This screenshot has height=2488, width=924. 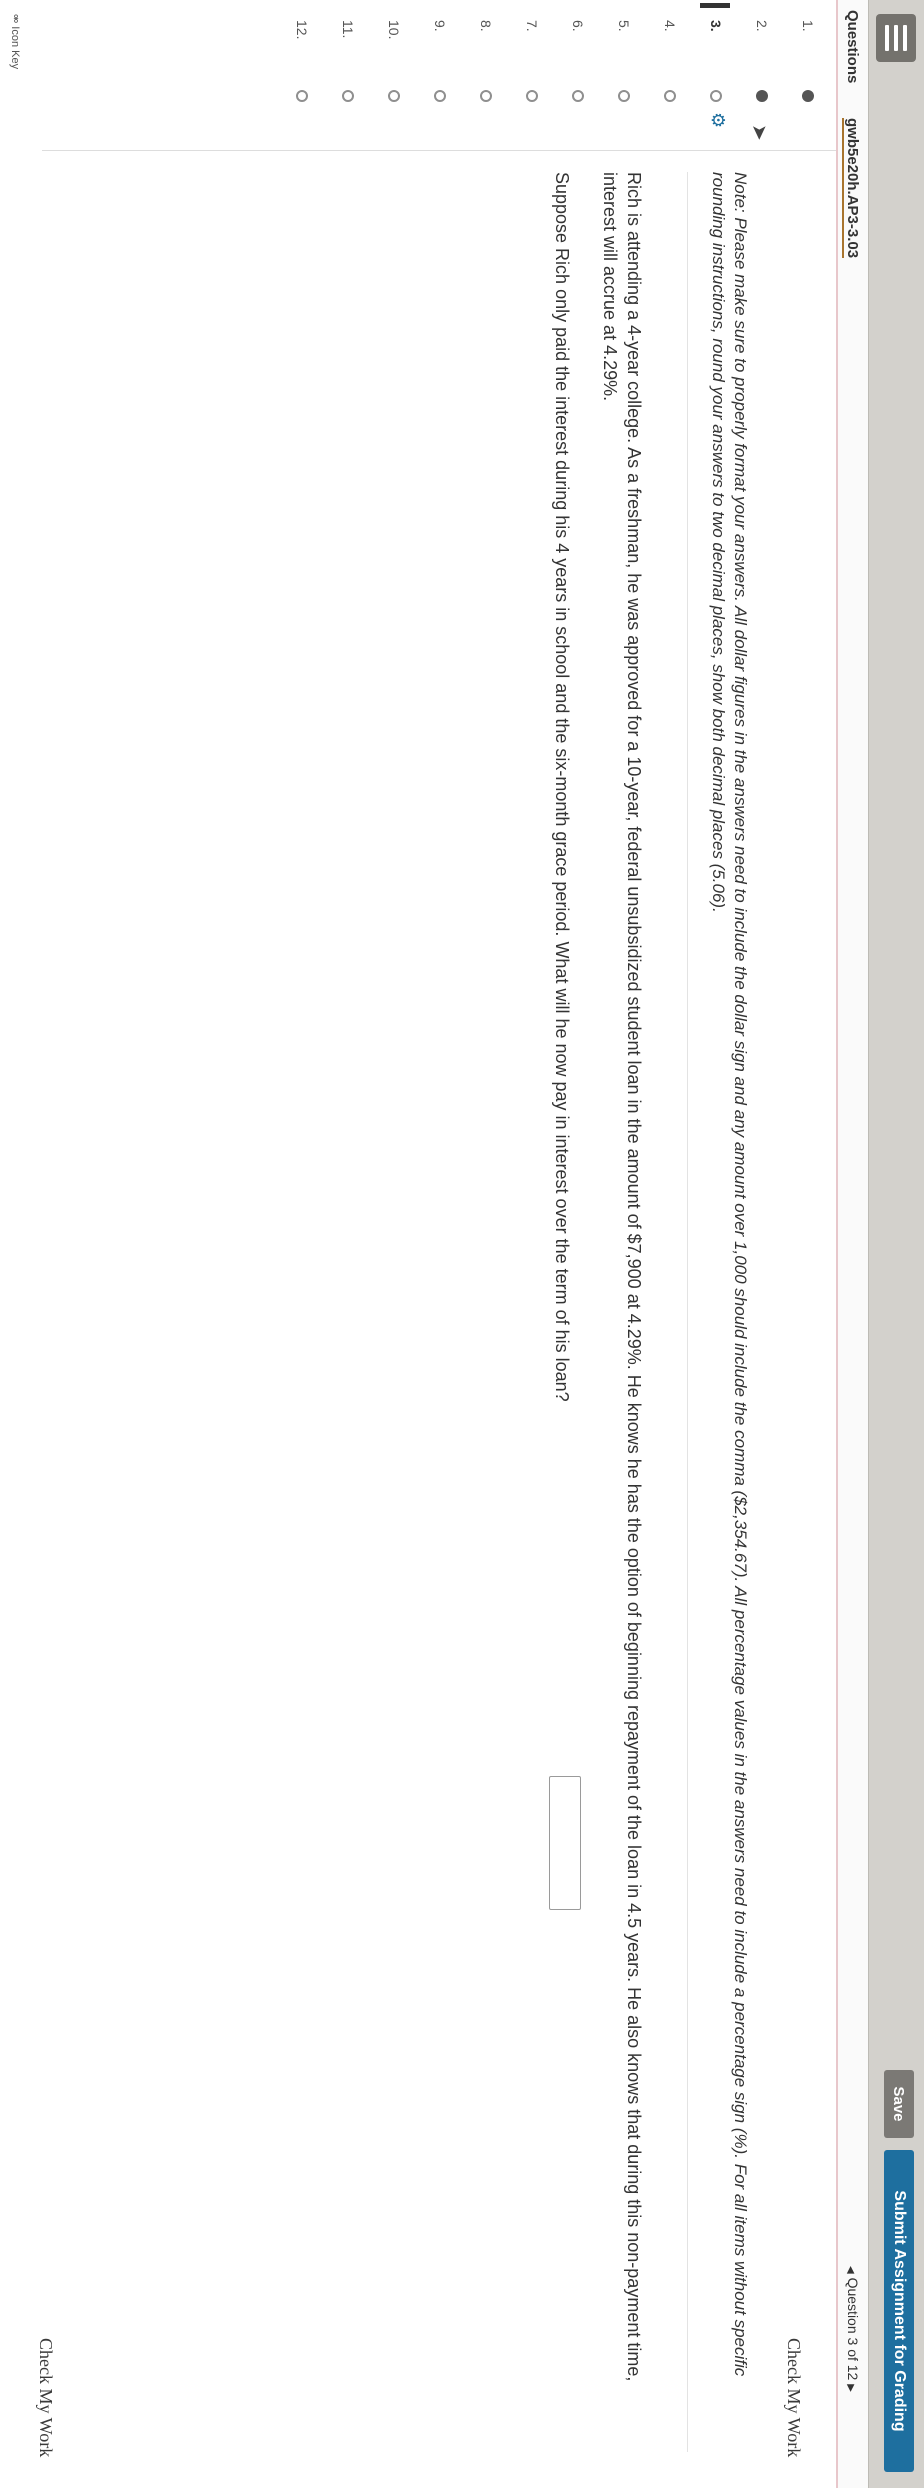 I want to click on key-icon: ⚮, so click(x=15, y=19).